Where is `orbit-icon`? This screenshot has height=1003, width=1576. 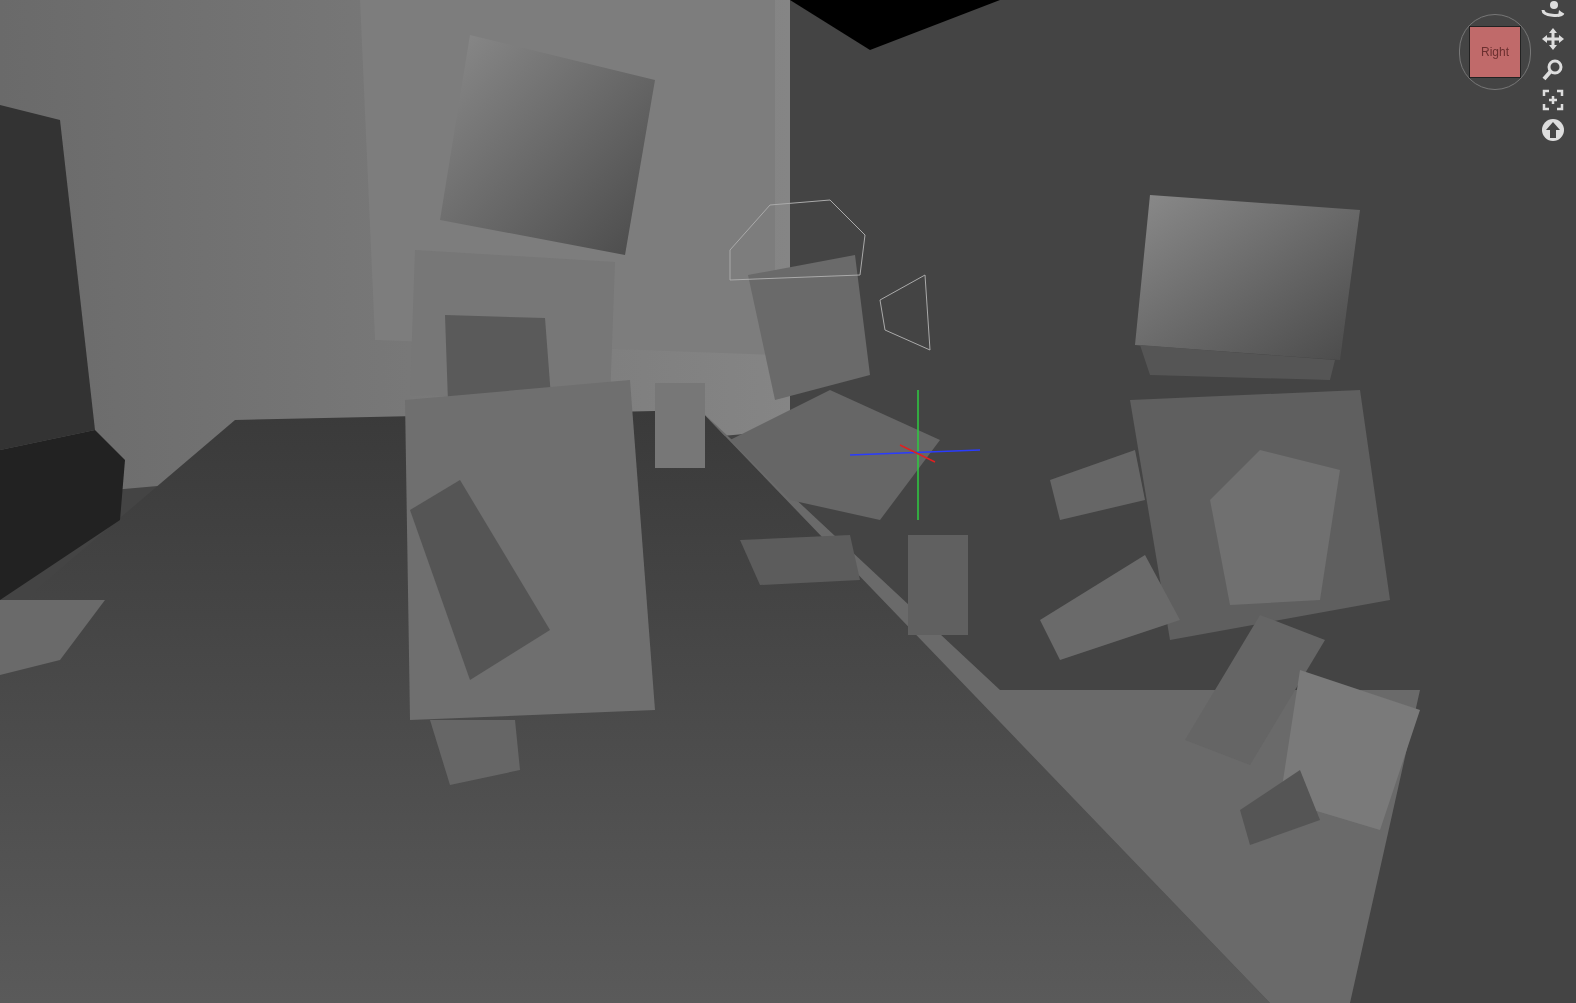
orbit-icon is located at coordinates (1553, 10).